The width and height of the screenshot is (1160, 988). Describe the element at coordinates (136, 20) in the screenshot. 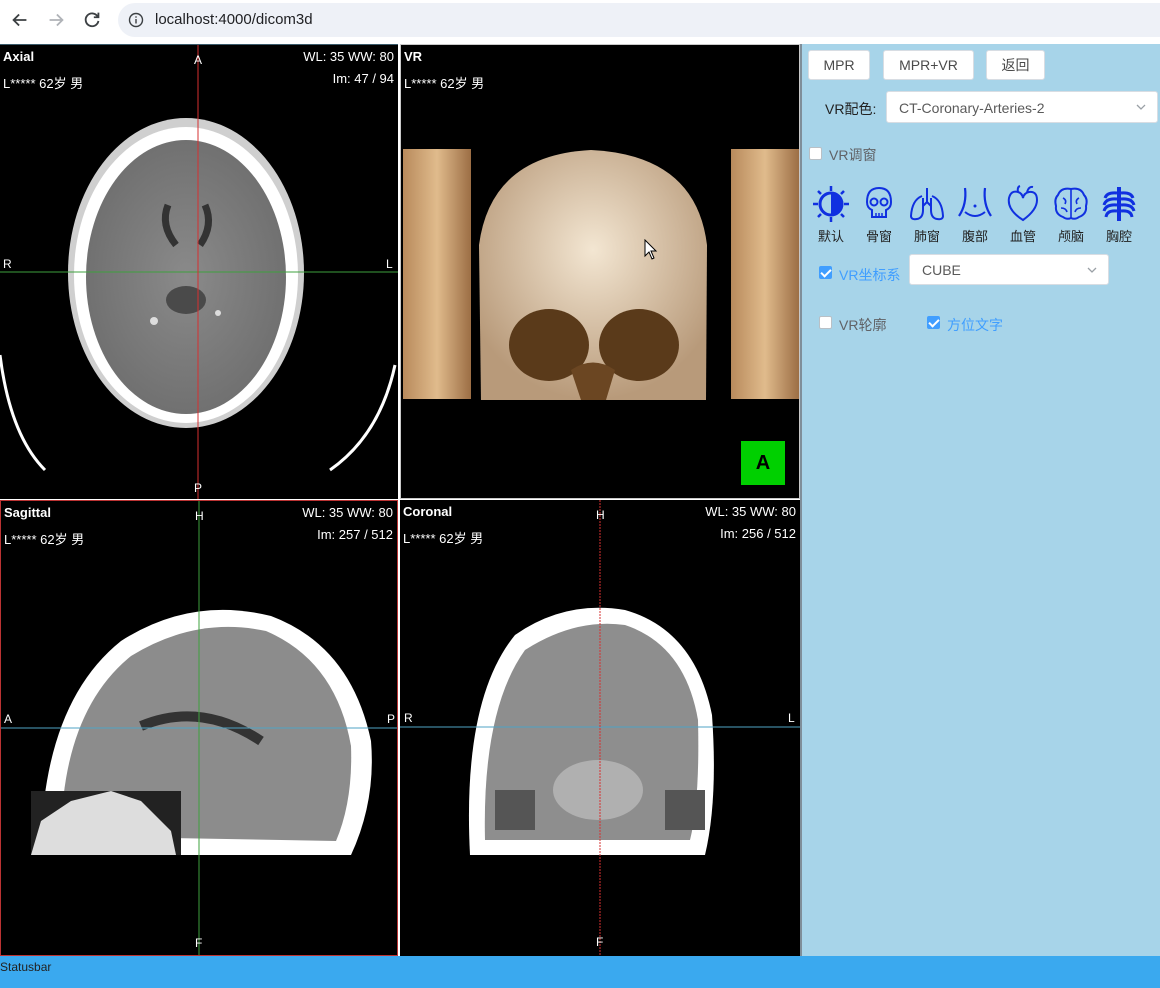

I see `site-info-icon` at that location.